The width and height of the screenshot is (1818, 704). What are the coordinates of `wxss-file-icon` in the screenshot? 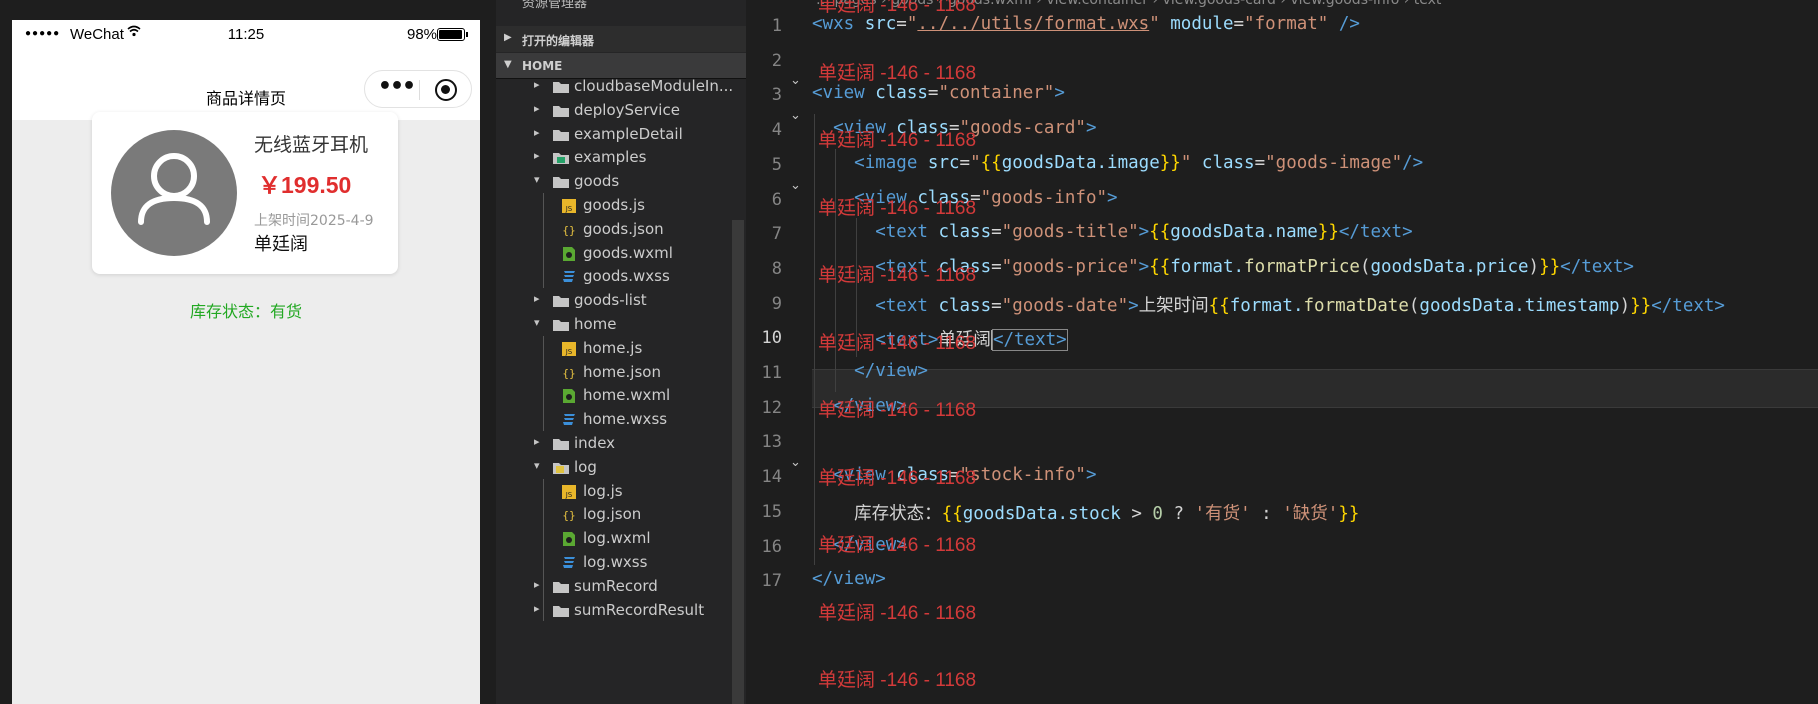 It's located at (569, 563).